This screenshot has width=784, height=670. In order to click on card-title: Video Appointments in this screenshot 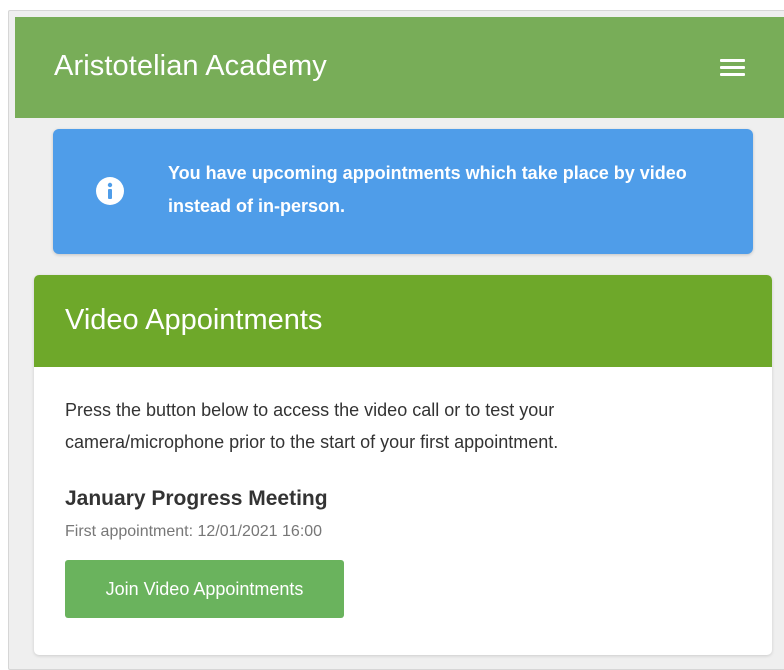, I will do `click(194, 320)`.